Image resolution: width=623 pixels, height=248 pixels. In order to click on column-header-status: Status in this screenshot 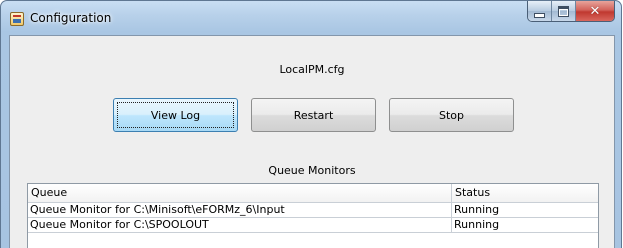, I will do `click(525, 193)`.